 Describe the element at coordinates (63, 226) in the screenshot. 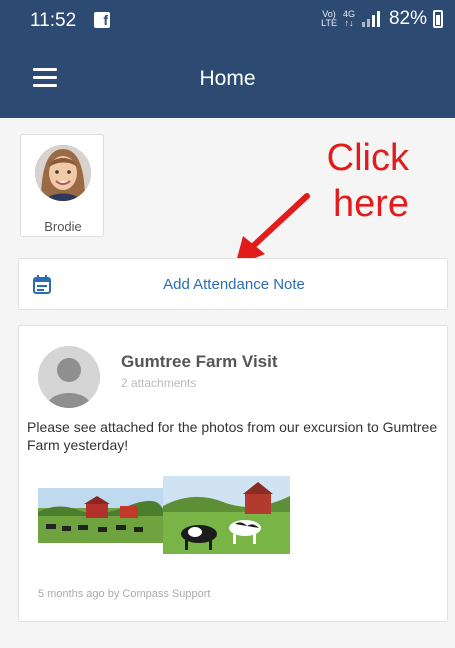

I see `student-name: Brodie` at that location.